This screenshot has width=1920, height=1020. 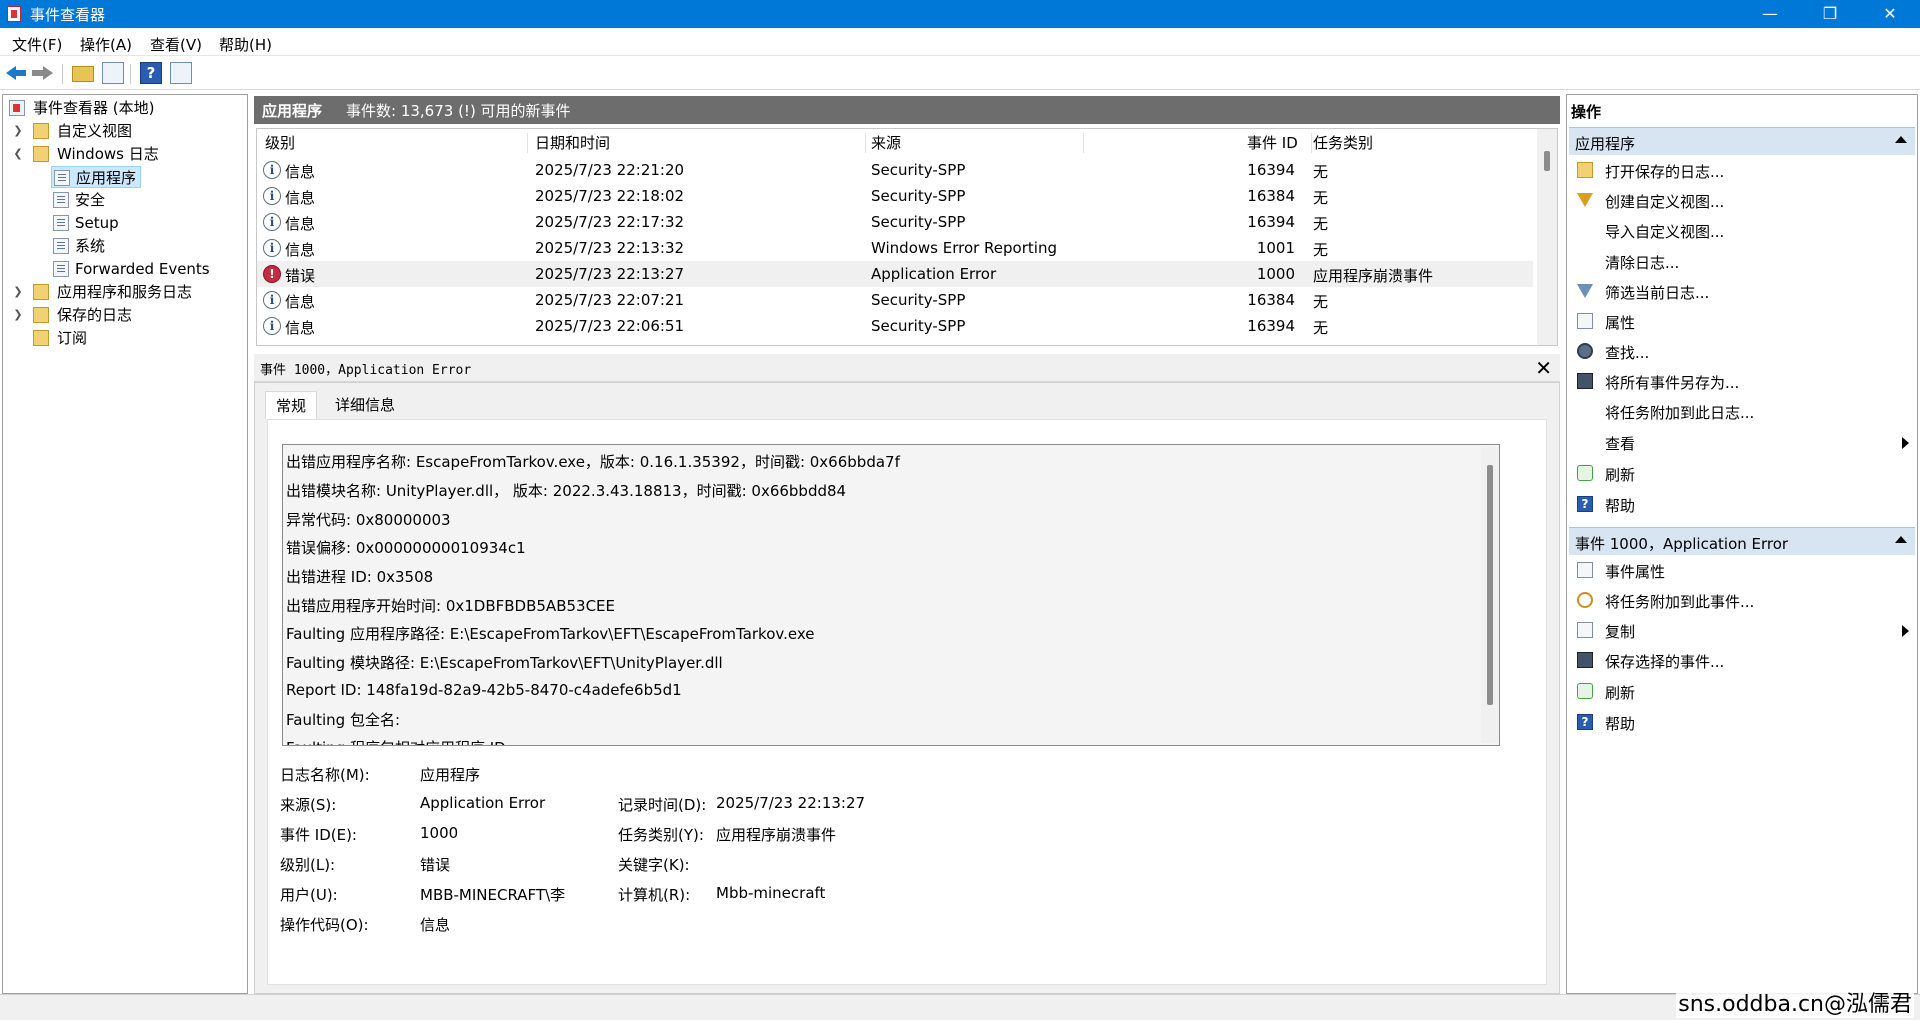 I want to click on task-category-value: 应用程序崩溃事件, so click(x=776, y=835).